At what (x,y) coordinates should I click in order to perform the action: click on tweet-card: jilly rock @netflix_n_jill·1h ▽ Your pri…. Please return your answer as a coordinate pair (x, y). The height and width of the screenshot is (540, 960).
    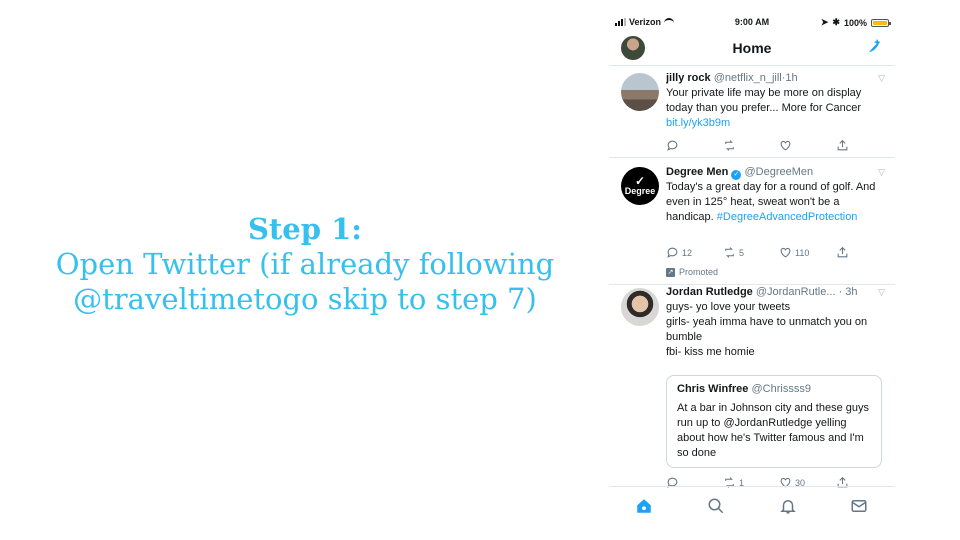
    Looking at the image, I should click on (752, 112).